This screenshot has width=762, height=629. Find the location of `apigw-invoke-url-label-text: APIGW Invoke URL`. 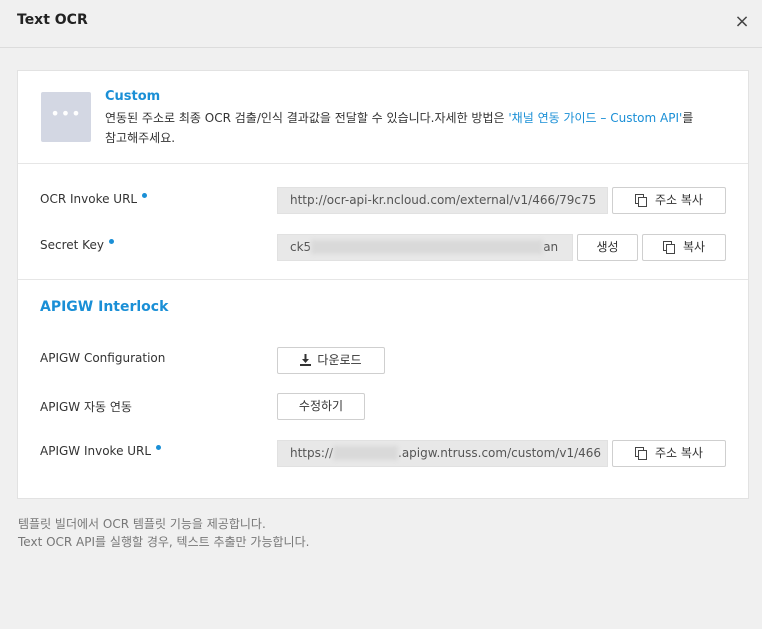

apigw-invoke-url-label-text: APIGW Invoke URL is located at coordinates (96, 451).